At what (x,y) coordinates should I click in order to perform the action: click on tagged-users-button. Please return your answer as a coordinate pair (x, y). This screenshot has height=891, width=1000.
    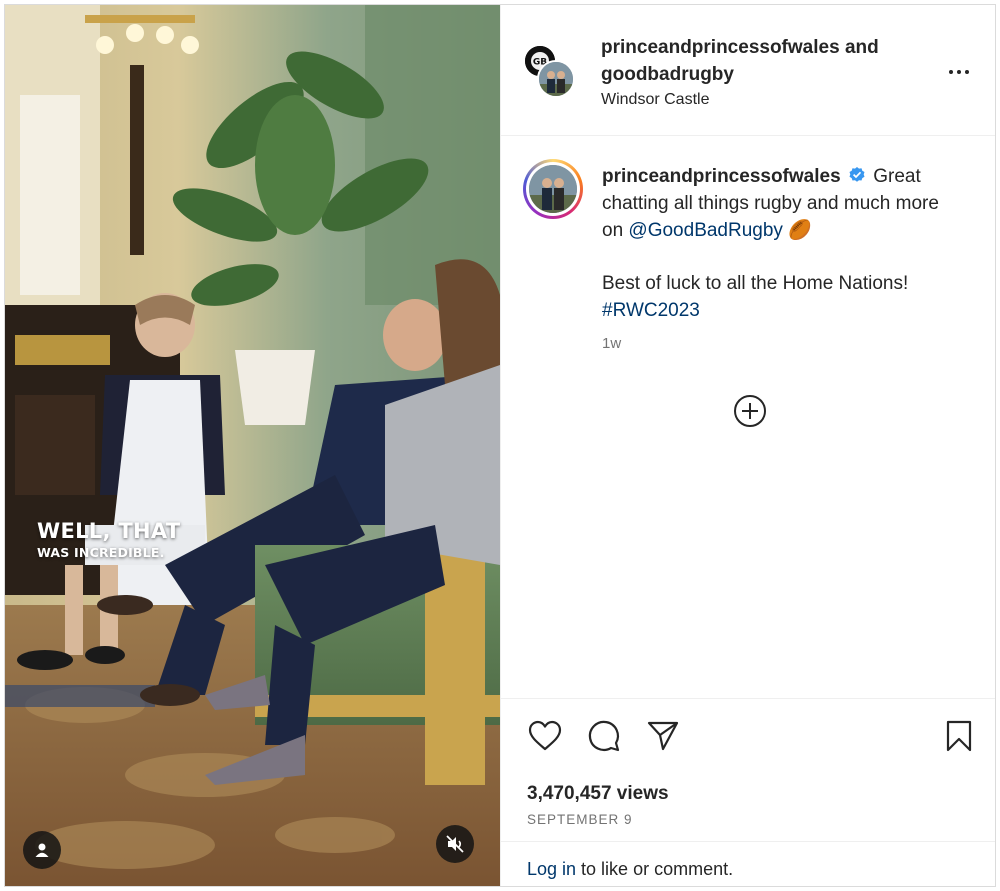
    Looking at the image, I should click on (42, 850).